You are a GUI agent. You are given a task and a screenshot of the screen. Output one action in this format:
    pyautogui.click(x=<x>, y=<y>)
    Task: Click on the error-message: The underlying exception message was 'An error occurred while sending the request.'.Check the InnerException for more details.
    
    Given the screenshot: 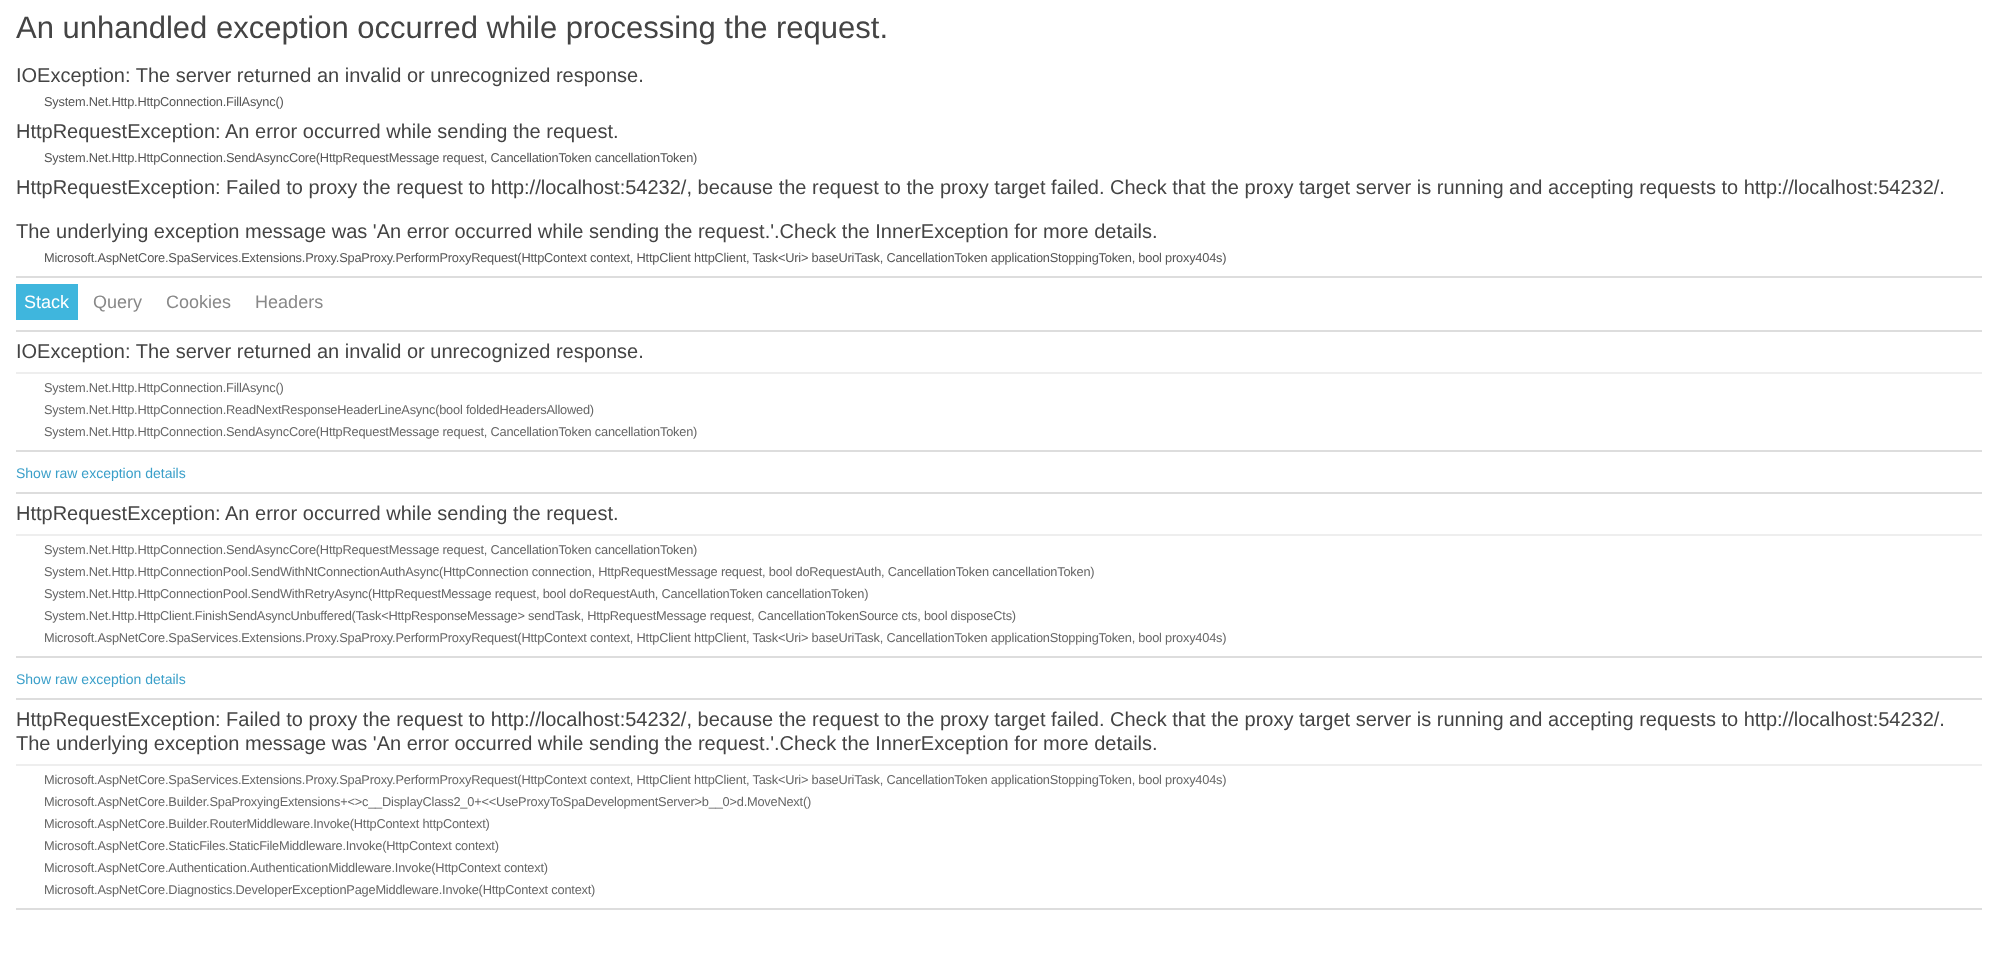 What is the action you would take?
    pyautogui.click(x=588, y=234)
    